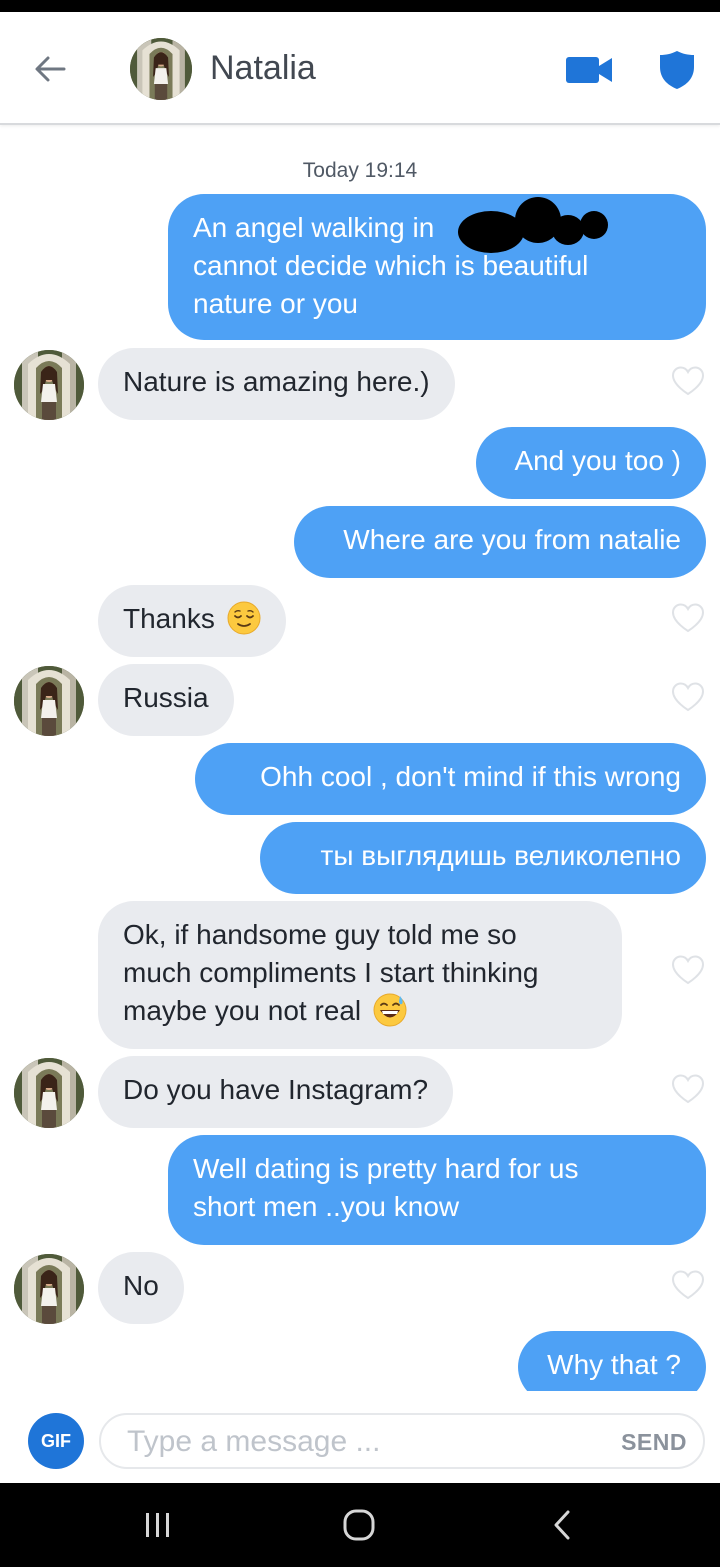 The height and width of the screenshot is (1567, 720). I want to click on send-button: SEND, so click(654, 1442).